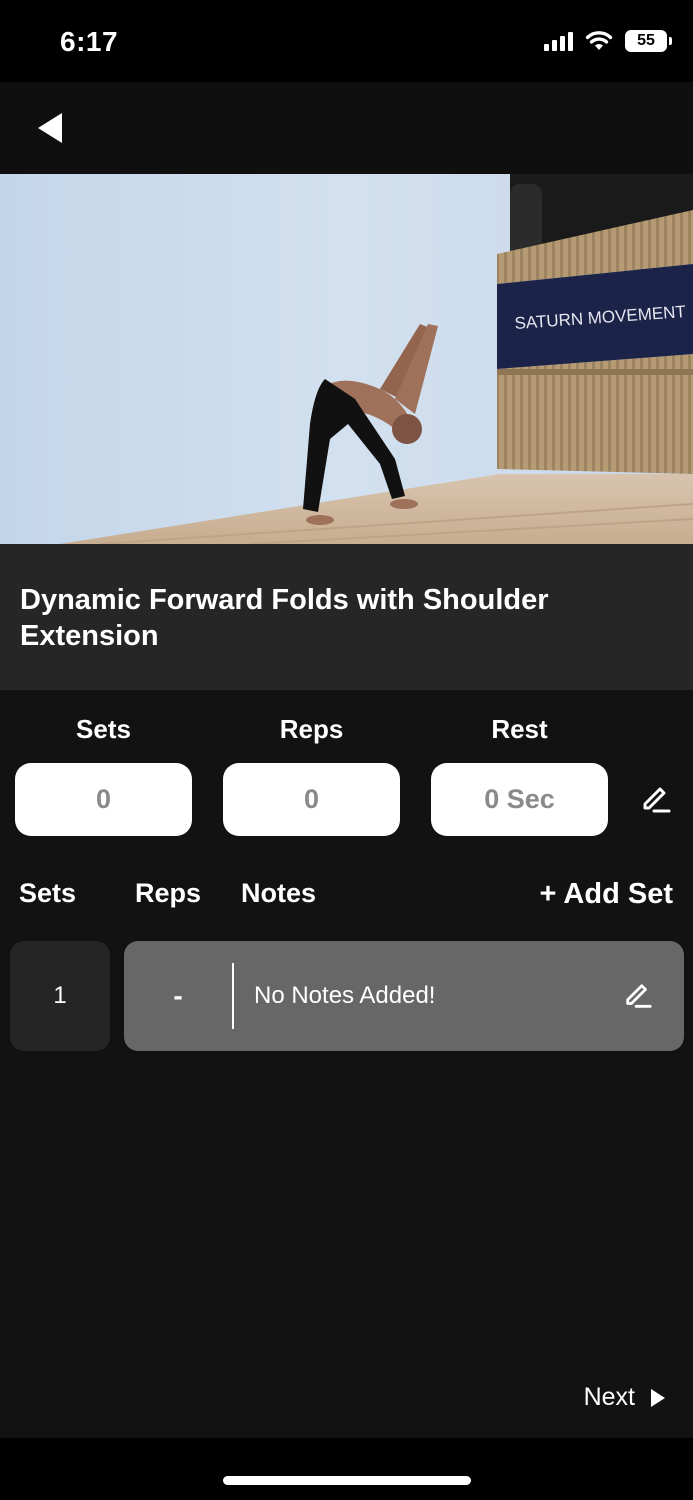  What do you see at coordinates (50, 128) in the screenshot?
I see `back-triangle-icon` at bounding box center [50, 128].